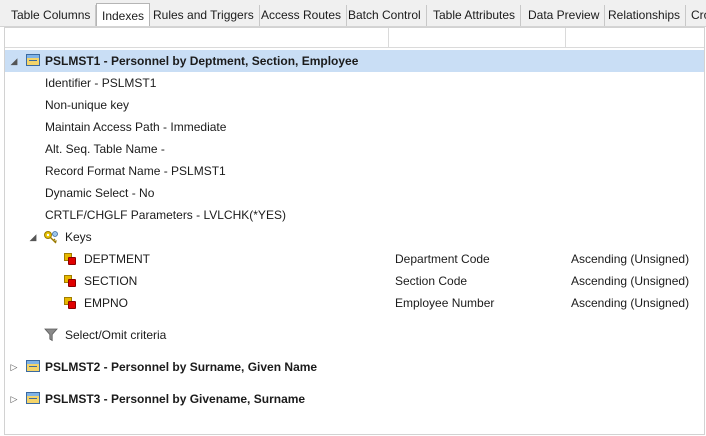 The width and height of the screenshot is (706, 436). I want to click on property-row: Dynamic Select - No, so click(354, 193).